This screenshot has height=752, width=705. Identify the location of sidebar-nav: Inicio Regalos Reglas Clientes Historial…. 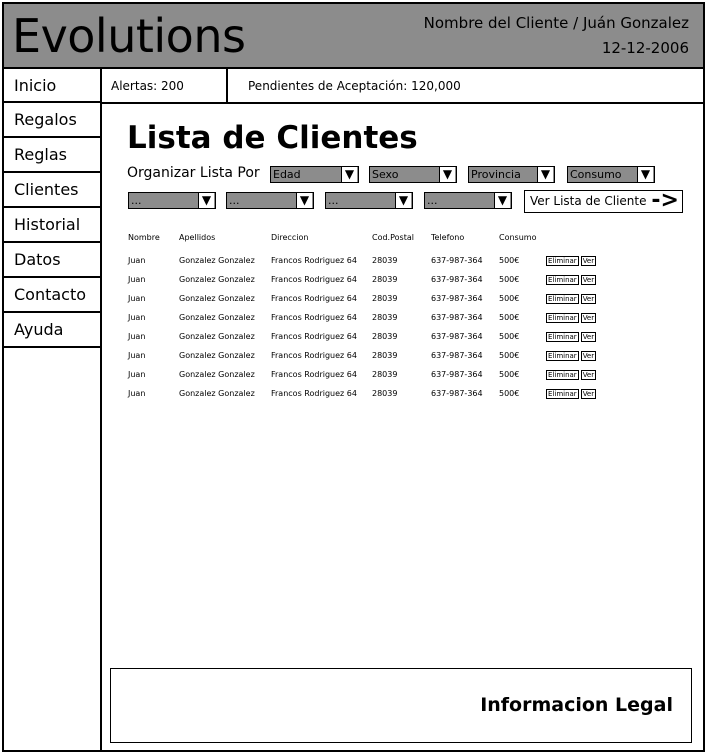
(53, 409).